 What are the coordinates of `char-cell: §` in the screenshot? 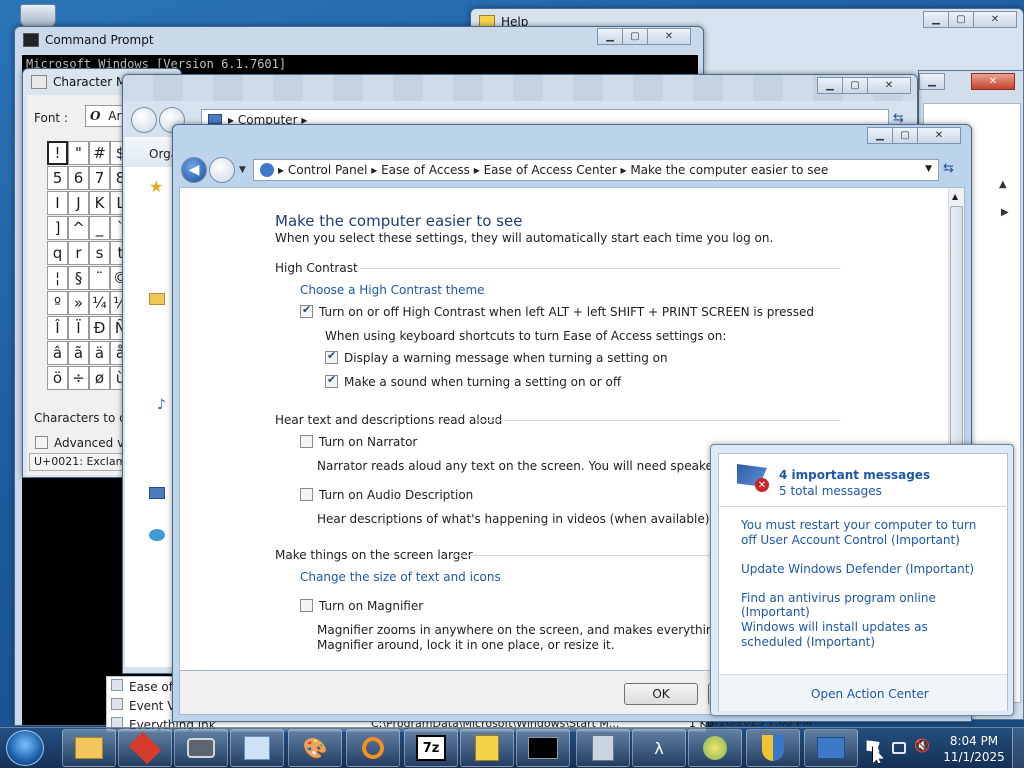 It's located at (78, 278).